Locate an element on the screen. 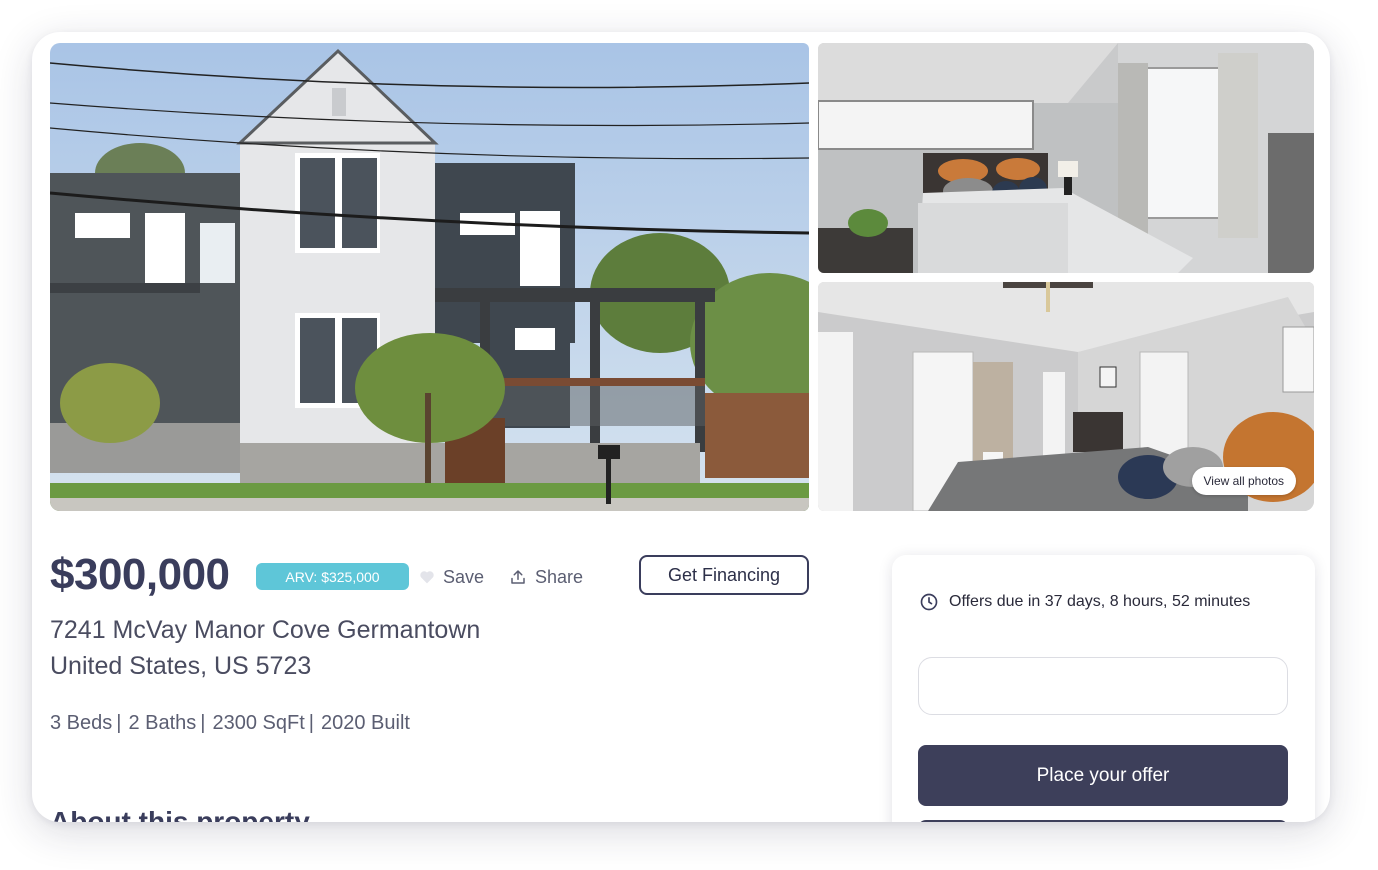 The image size is (1378, 870). bedroom-image is located at coordinates (1066, 158).